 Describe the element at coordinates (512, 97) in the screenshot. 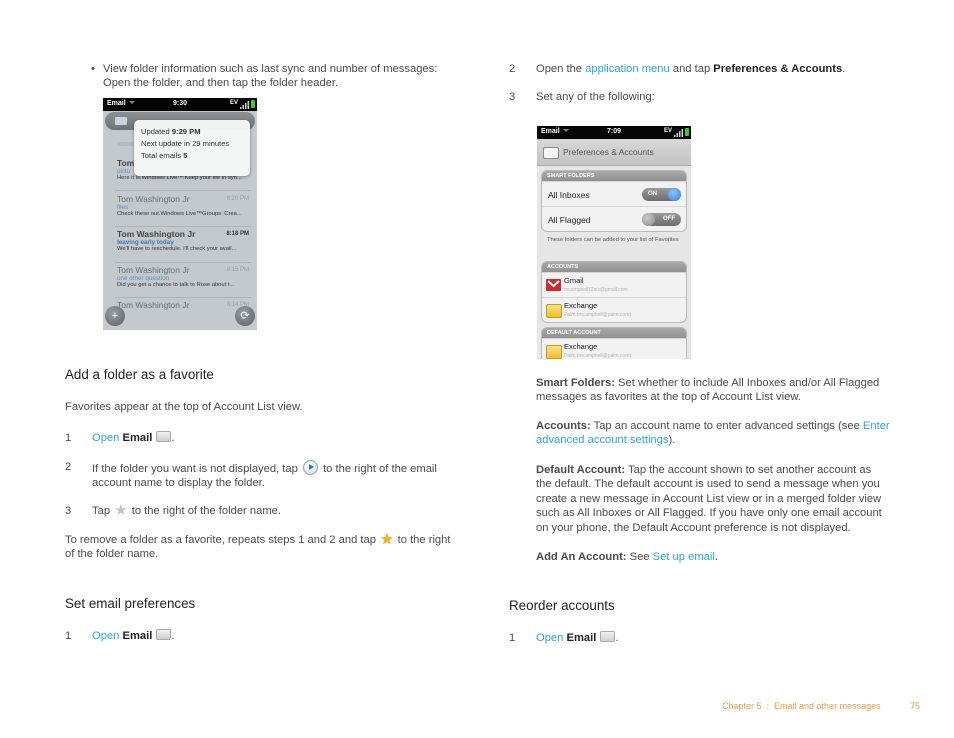

I see `step-number: 3` at that location.